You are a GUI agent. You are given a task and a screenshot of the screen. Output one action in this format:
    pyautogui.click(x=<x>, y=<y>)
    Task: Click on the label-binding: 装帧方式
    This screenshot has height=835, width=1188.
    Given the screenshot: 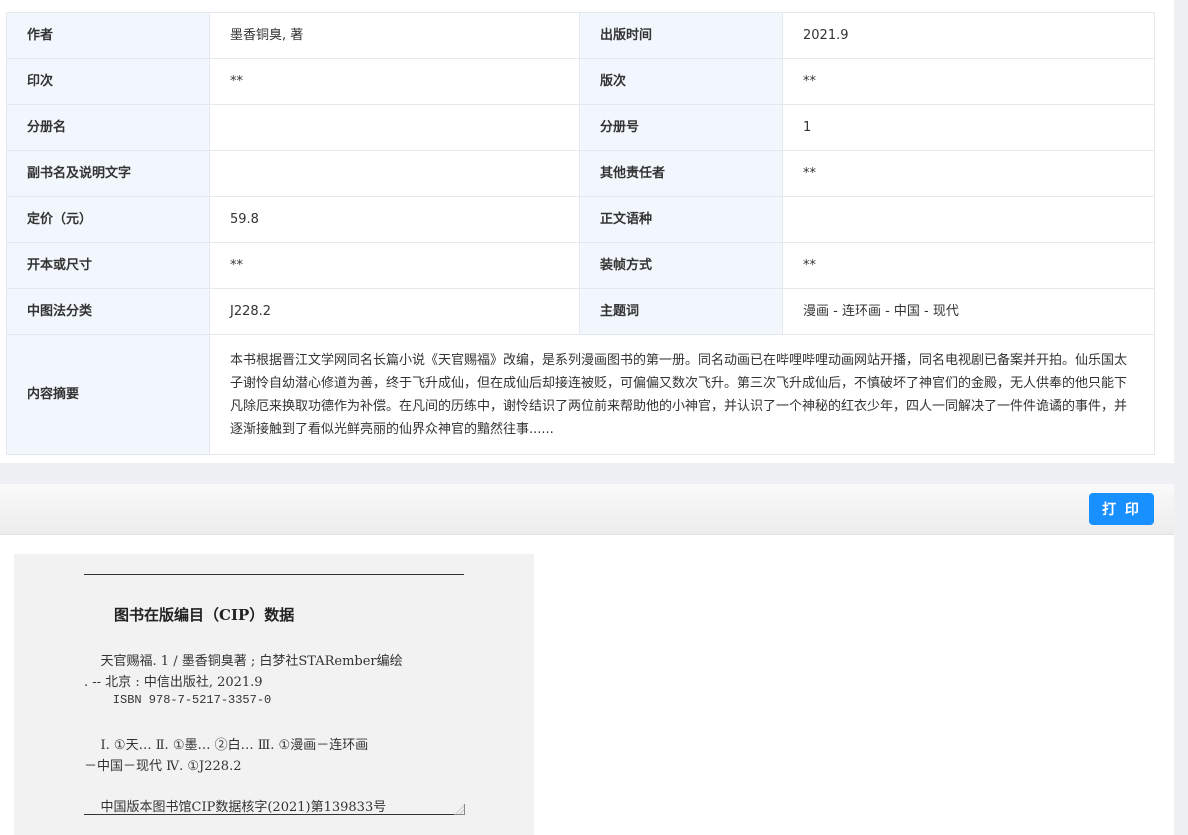 What is the action you would take?
    pyautogui.click(x=681, y=265)
    